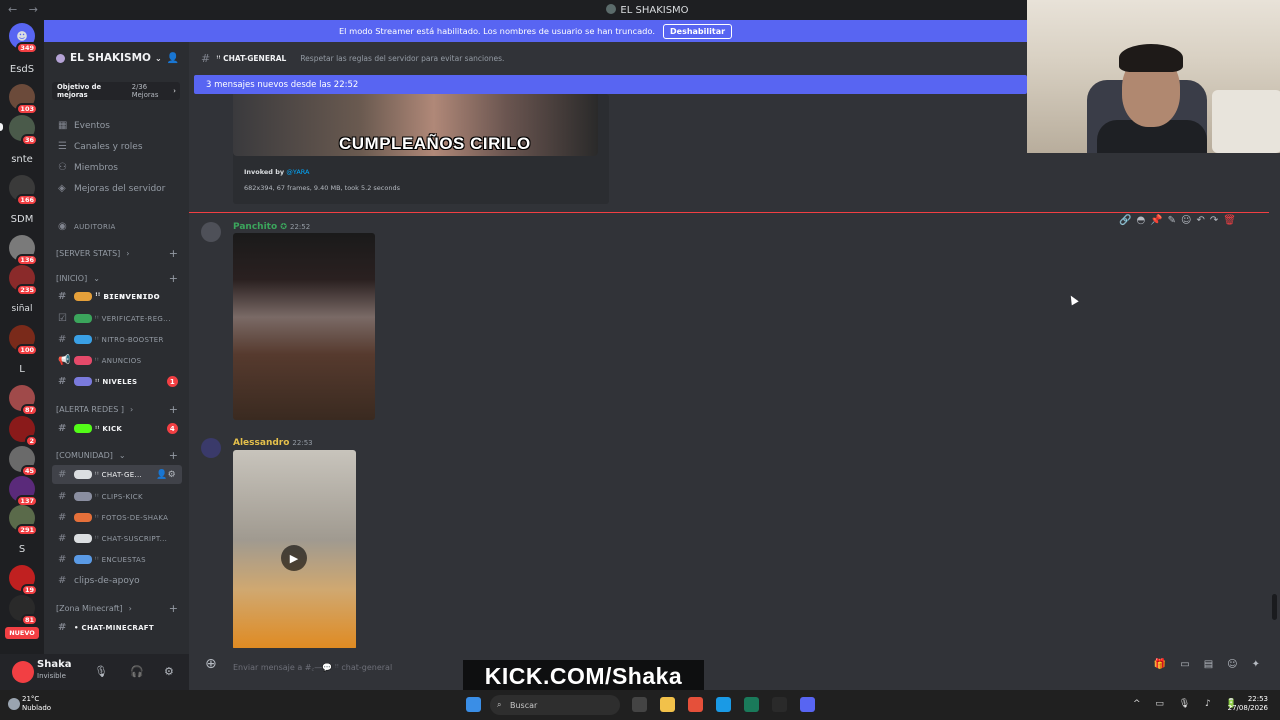  Describe the element at coordinates (23, 431) in the screenshot. I see `server-icon-14: 2` at that location.